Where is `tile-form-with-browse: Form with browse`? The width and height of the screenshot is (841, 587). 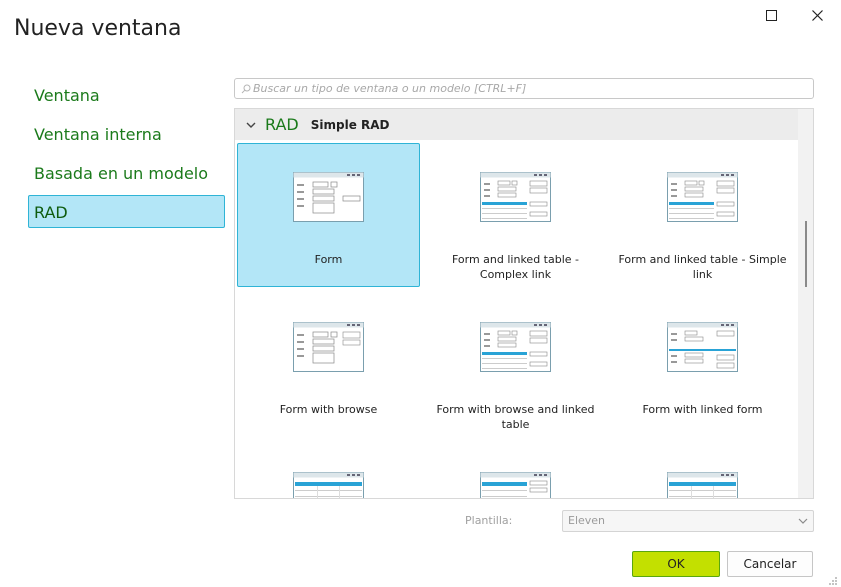 tile-form-with-browse: Form with browse is located at coordinates (328, 365).